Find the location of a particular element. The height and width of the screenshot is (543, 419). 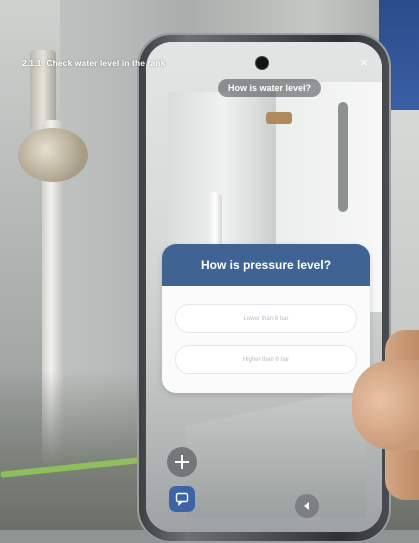

machine-frame is located at coordinates (276, 452).